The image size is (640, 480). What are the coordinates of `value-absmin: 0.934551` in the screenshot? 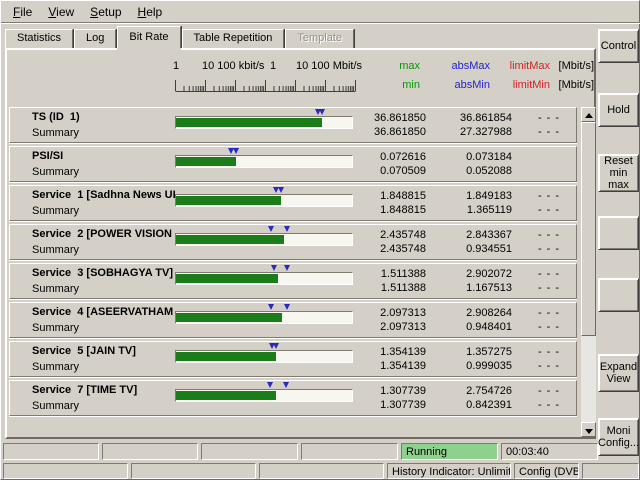 It's located at (489, 249).